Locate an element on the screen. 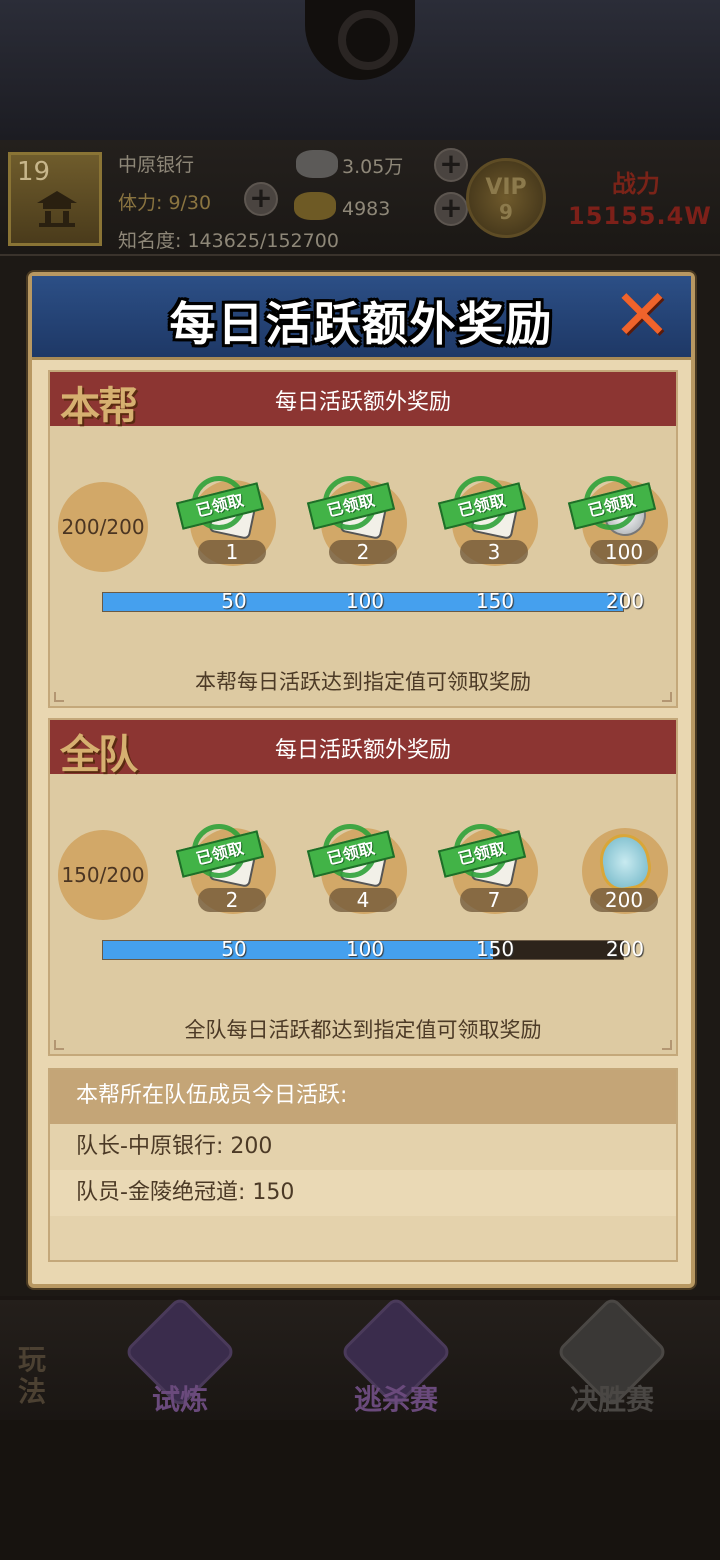 The image size is (720, 1560). reward-count: 200 is located at coordinates (624, 900).